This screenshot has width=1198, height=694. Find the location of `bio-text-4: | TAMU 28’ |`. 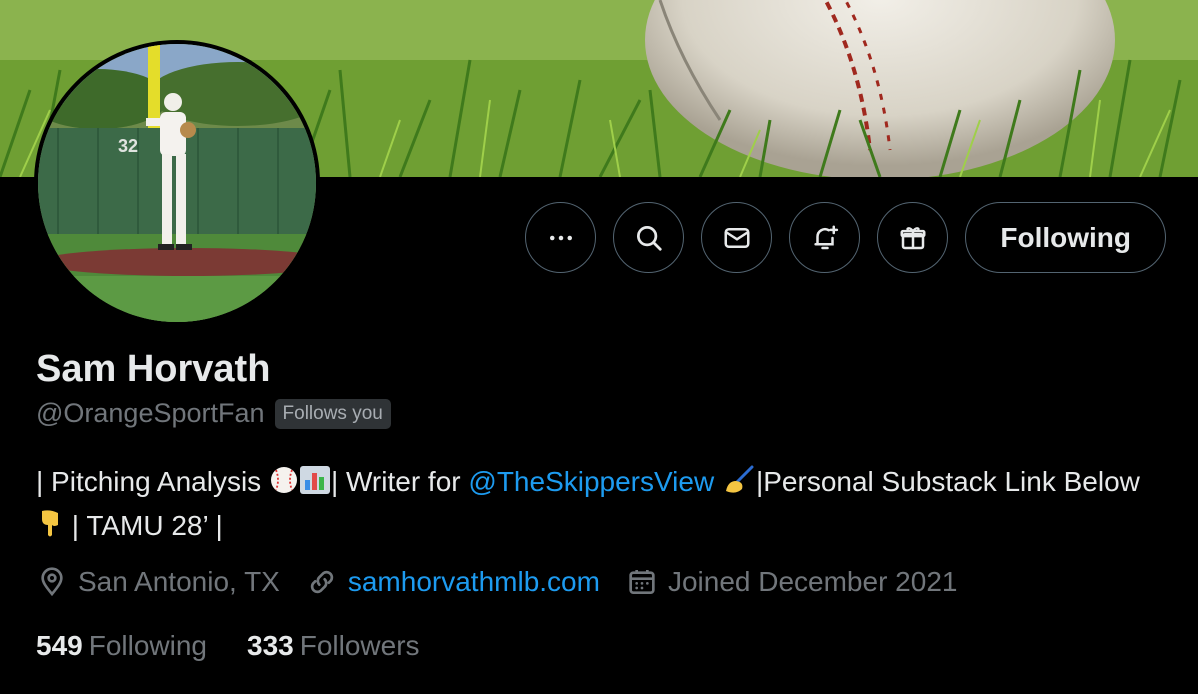

bio-text-4: | TAMU 28’ | is located at coordinates (143, 525).